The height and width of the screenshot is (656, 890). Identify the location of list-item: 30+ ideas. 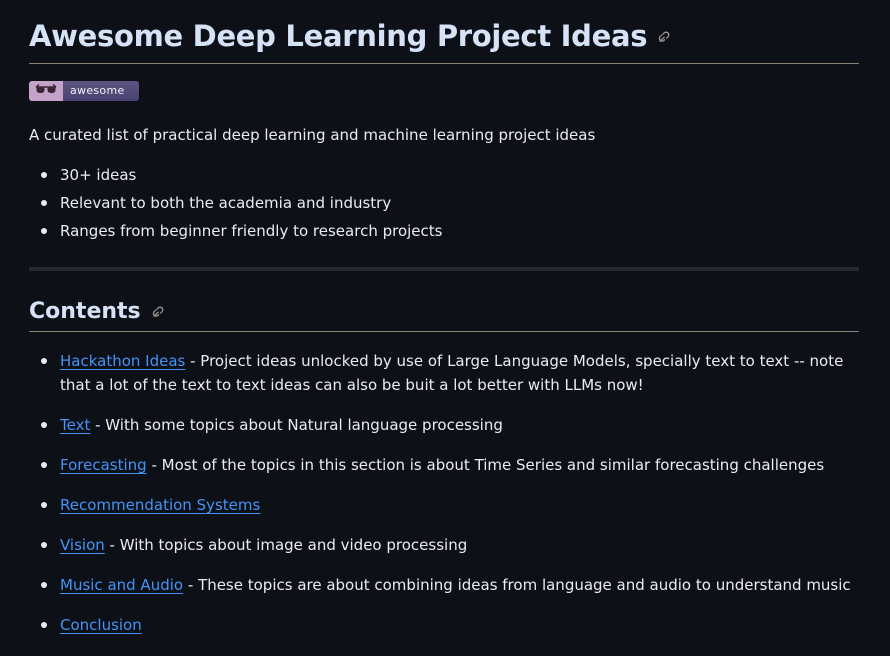
(235, 177).